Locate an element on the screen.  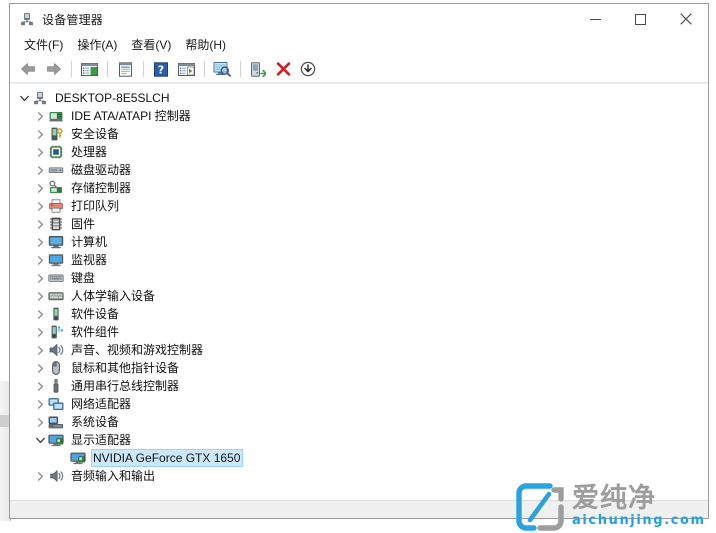
tree-item-label: 存储控制器 is located at coordinates (101, 188).